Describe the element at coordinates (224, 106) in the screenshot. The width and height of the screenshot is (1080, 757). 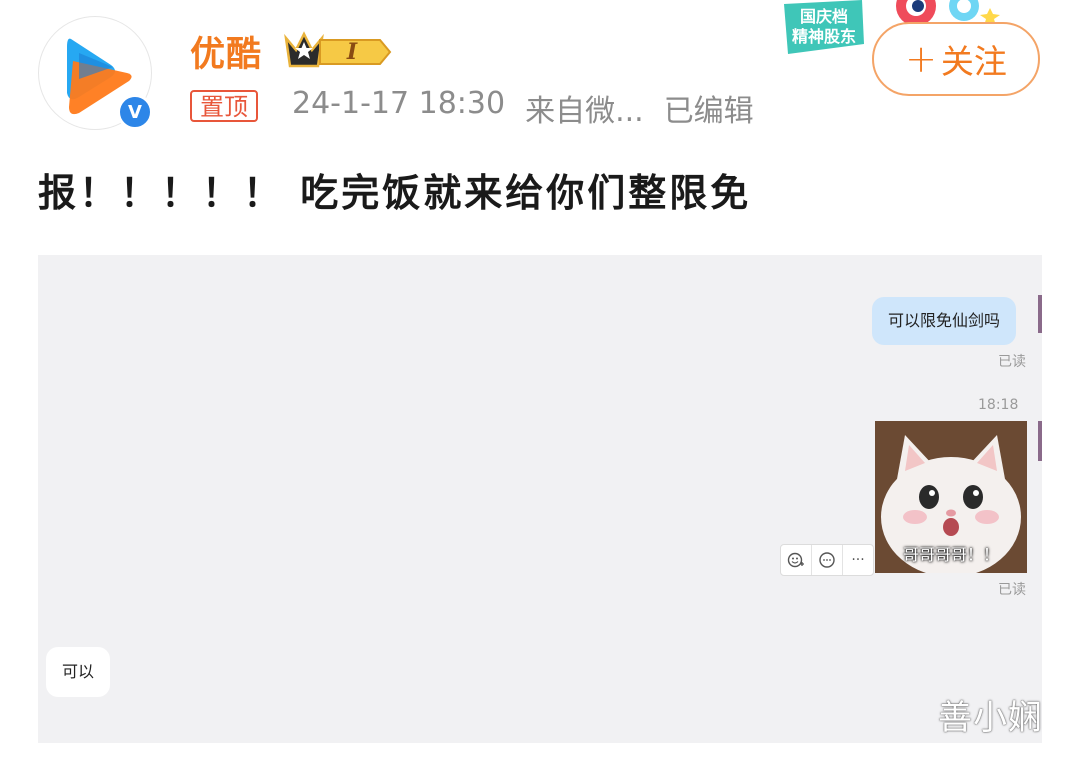
I see `pinned-tag: 置顶` at that location.